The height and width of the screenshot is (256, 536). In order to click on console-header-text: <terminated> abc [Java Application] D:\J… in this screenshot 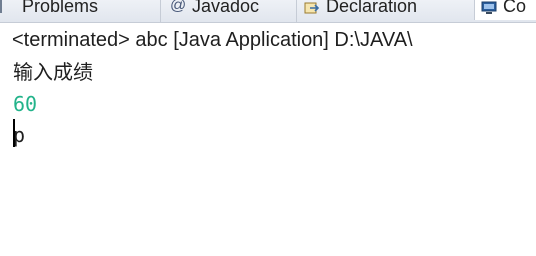, I will do `click(212, 40)`.